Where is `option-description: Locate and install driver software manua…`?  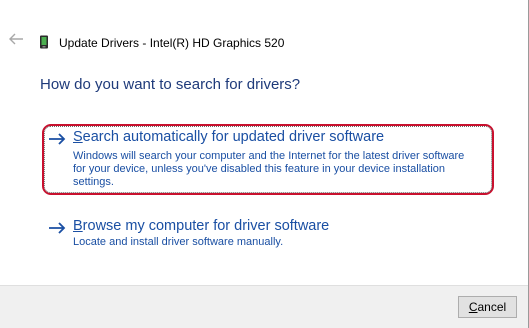 option-description: Locate and install driver software manua… is located at coordinates (178, 242).